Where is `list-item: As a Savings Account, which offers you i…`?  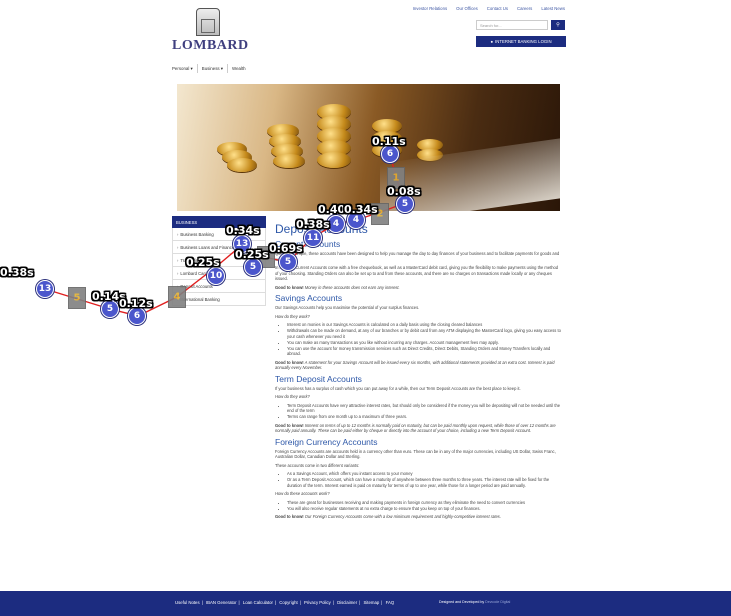
list-item: As a Savings Account, which offers you i… is located at coordinates (424, 474).